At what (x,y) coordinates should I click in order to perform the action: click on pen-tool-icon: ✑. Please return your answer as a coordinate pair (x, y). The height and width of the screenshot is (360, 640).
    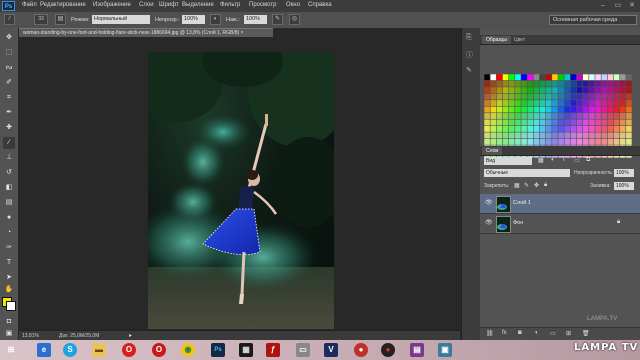
    Looking at the image, I should click on (9, 248).